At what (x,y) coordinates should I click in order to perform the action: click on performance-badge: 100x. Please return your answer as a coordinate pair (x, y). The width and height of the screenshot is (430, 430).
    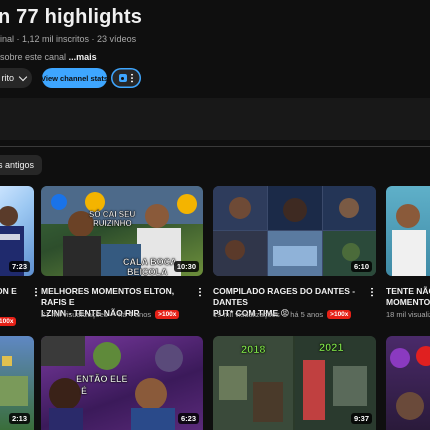
    Looking at the image, I should click on (8, 321).